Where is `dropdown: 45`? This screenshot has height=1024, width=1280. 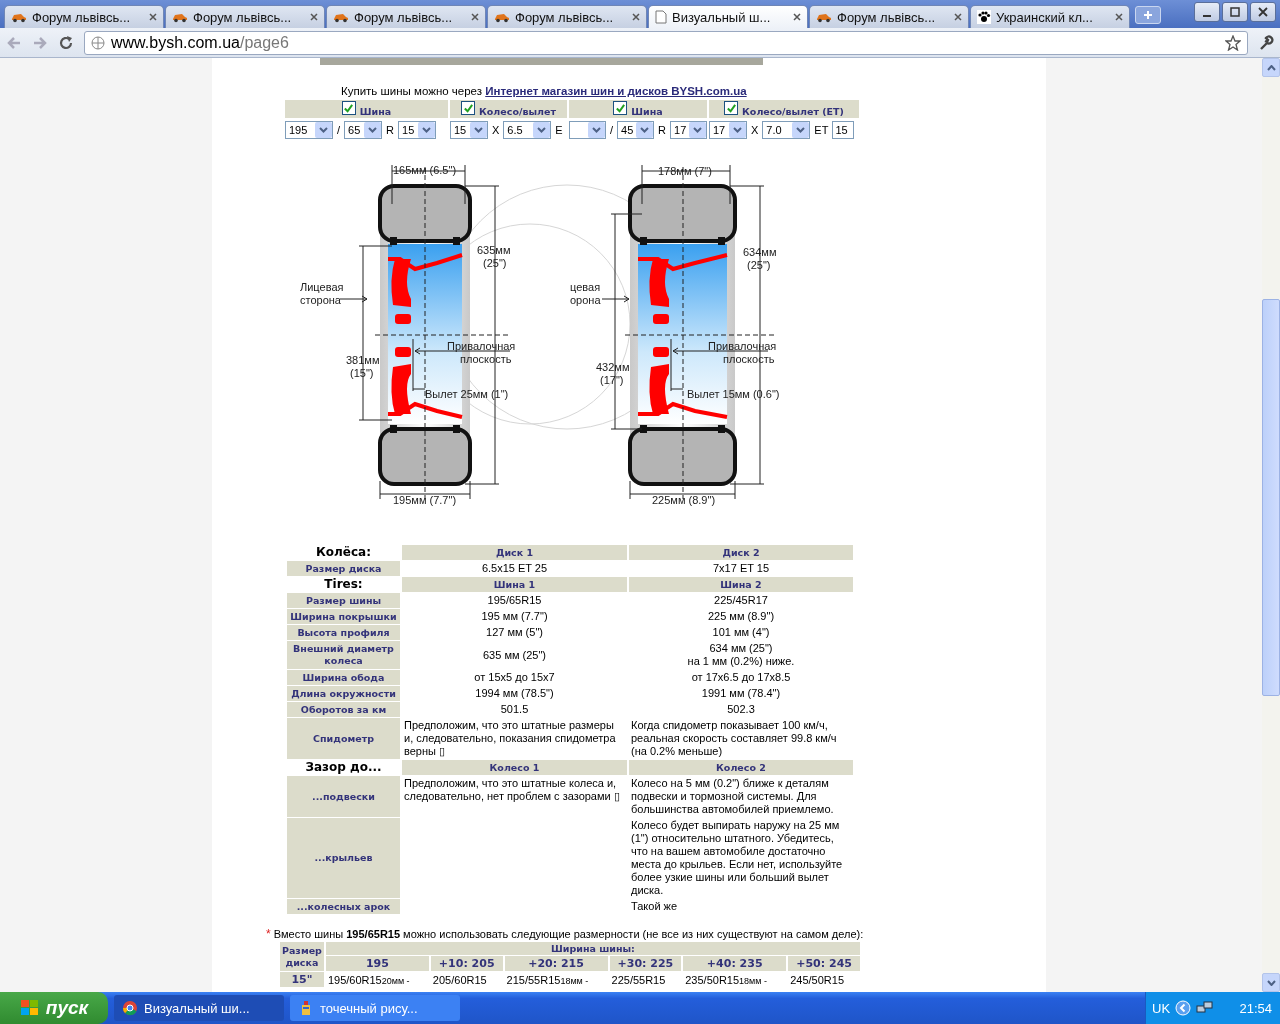 dropdown: 45 is located at coordinates (636, 129).